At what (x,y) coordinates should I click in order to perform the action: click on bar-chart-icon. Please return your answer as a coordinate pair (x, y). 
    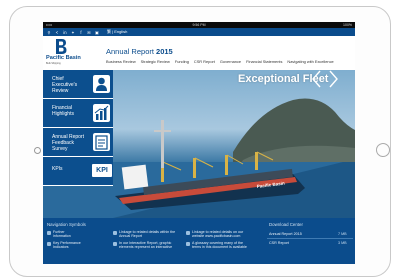
    Looking at the image, I should click on (101, 113).